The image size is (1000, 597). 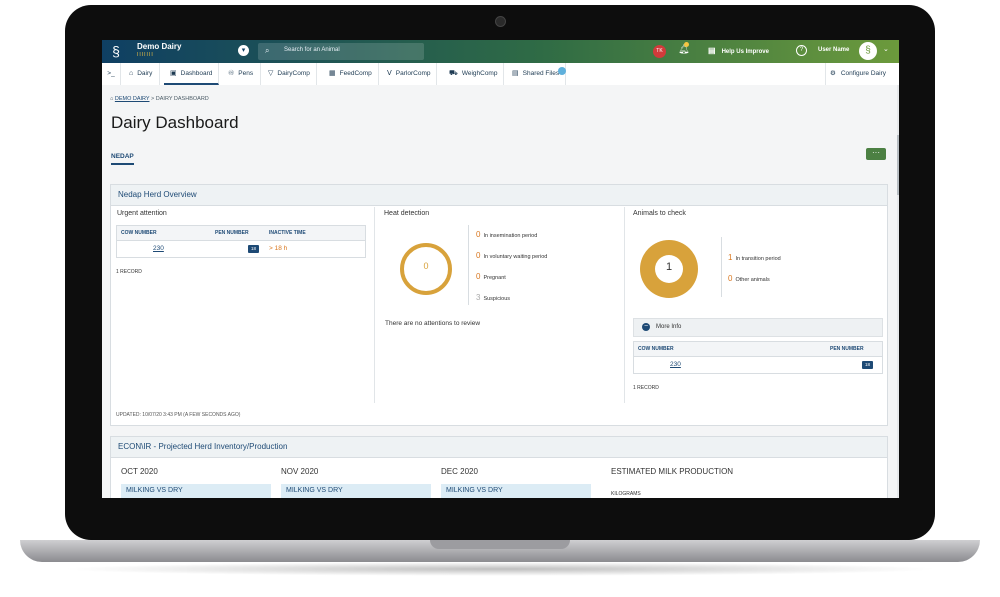 I want to click on search-icon: ⌕, so click(x=267, y=50).